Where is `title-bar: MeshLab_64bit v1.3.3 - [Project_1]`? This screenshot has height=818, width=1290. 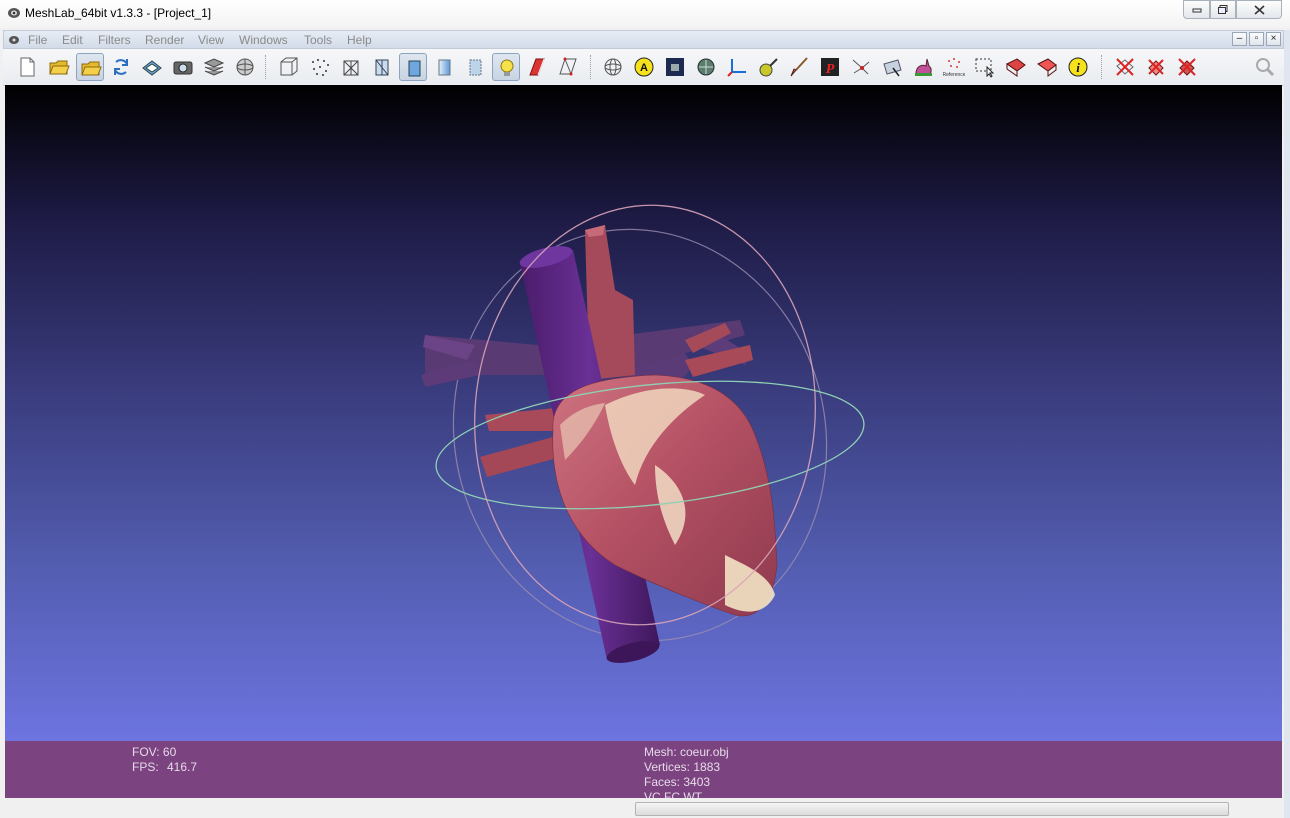 title-bar: MeshLab_64bit v1.3.3 - [Project_1] is located at coordinates (645, 14).